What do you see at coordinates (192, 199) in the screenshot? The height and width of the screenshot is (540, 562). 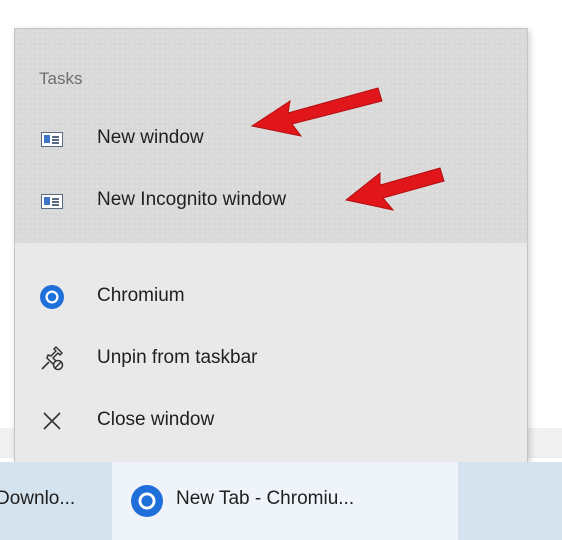 I see `new-incognito-window-label: New Incognito window` at bounding box center [192, 199].